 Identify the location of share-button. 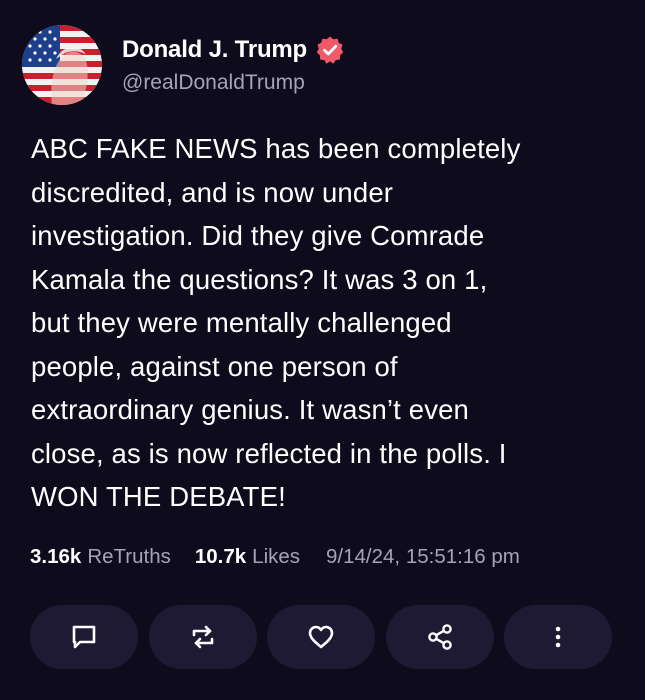
(439, 637).